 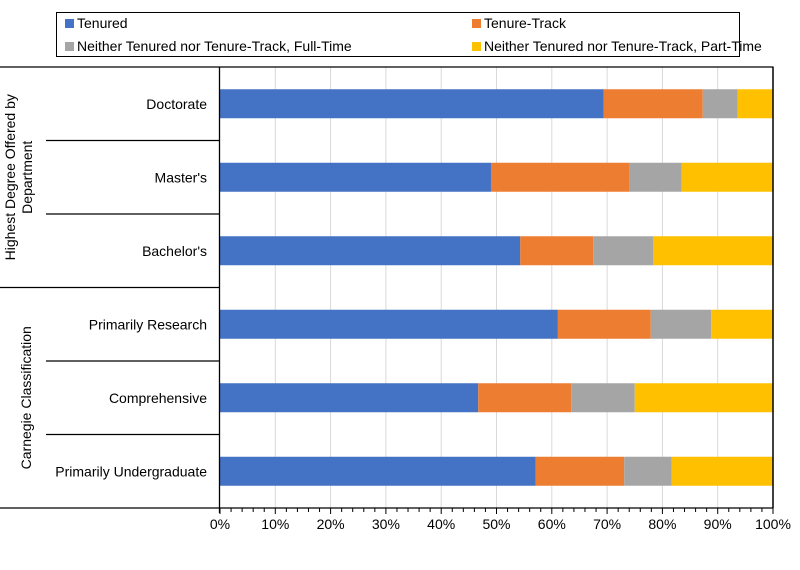 I want to click on legend-item-tenure-track: Tenure-Track, so click(x=519, y=23).